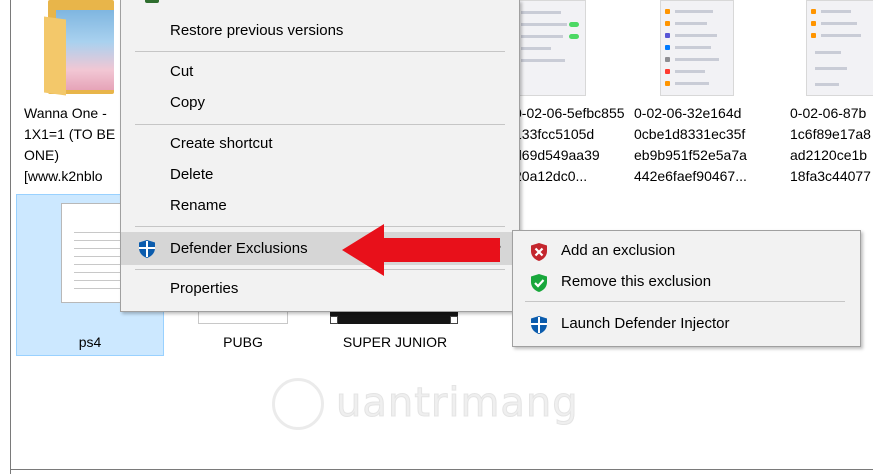  Describe the element at coordinates (320, 206) in the screenshot. I see `menu-item-rename: Rename` at that location.